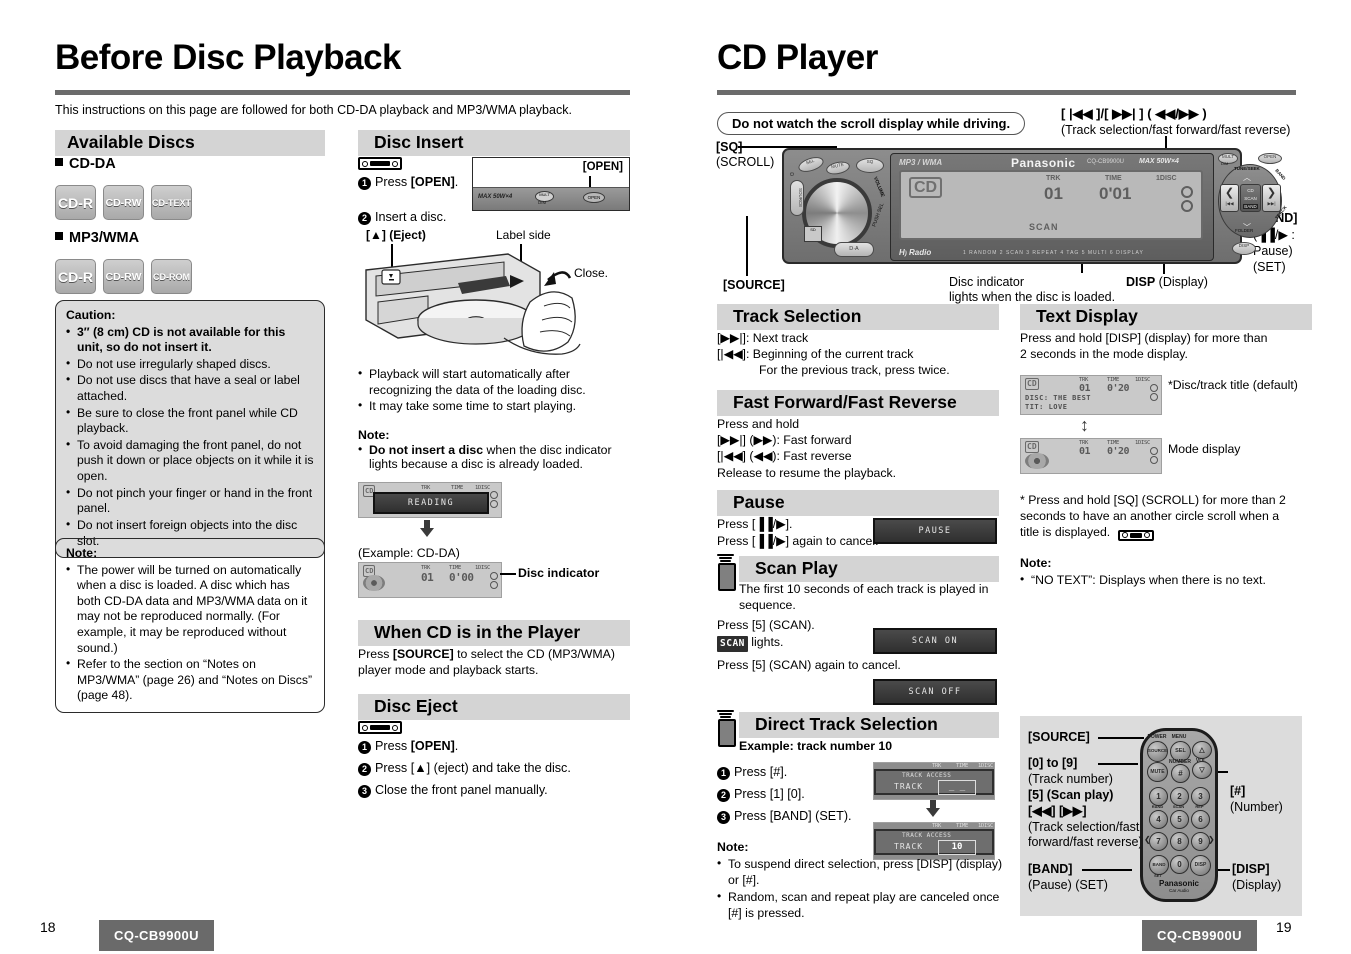 Image resolution: width=1351 pixels, height=954 pixels. I want to click on ff-line: Press and hold, so click(758, 424).